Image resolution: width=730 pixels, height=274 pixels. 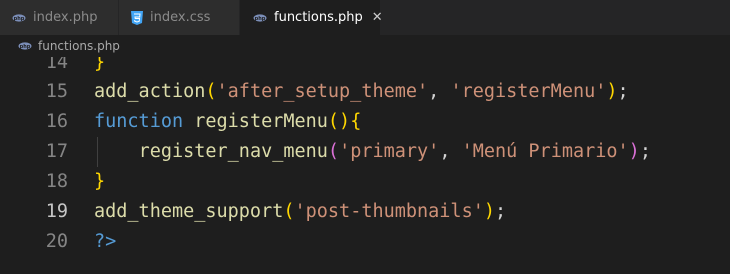 I want to click on brace: {, so click(x=356, y=121).